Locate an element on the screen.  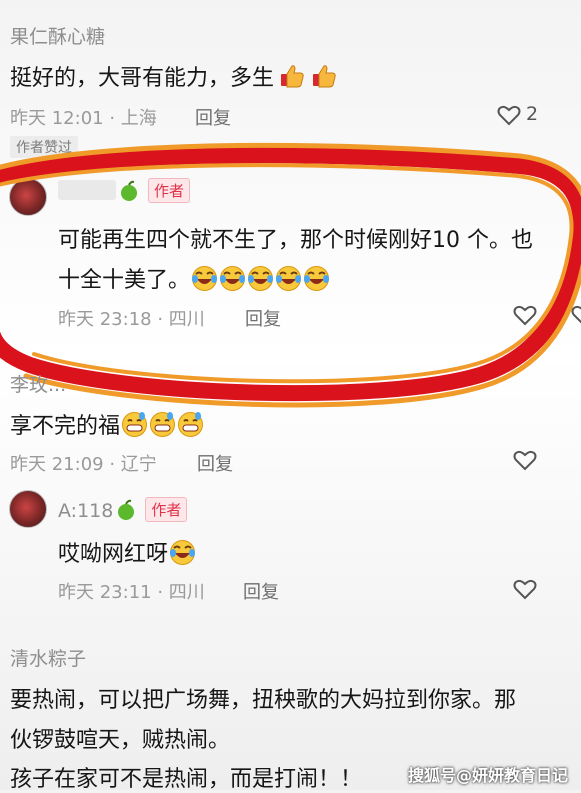
comment-text-line: 可能再生四个就不生了，那个时候刚好10 个。也 is located at coordinates (295, 240).